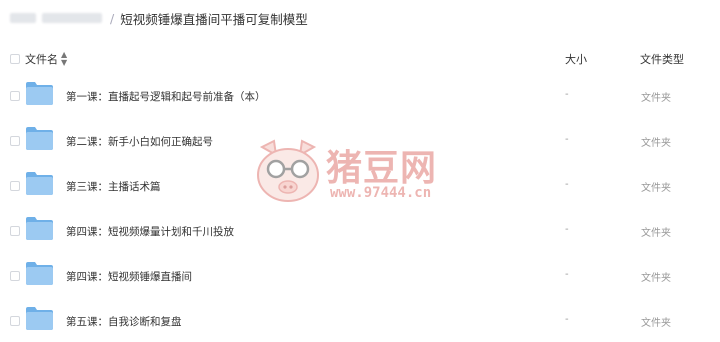 This screenshot has height=342, width=720. I want to click on row-name: 第一课：直播起号逻辑和起号前准备（本）, so click(166, 96).